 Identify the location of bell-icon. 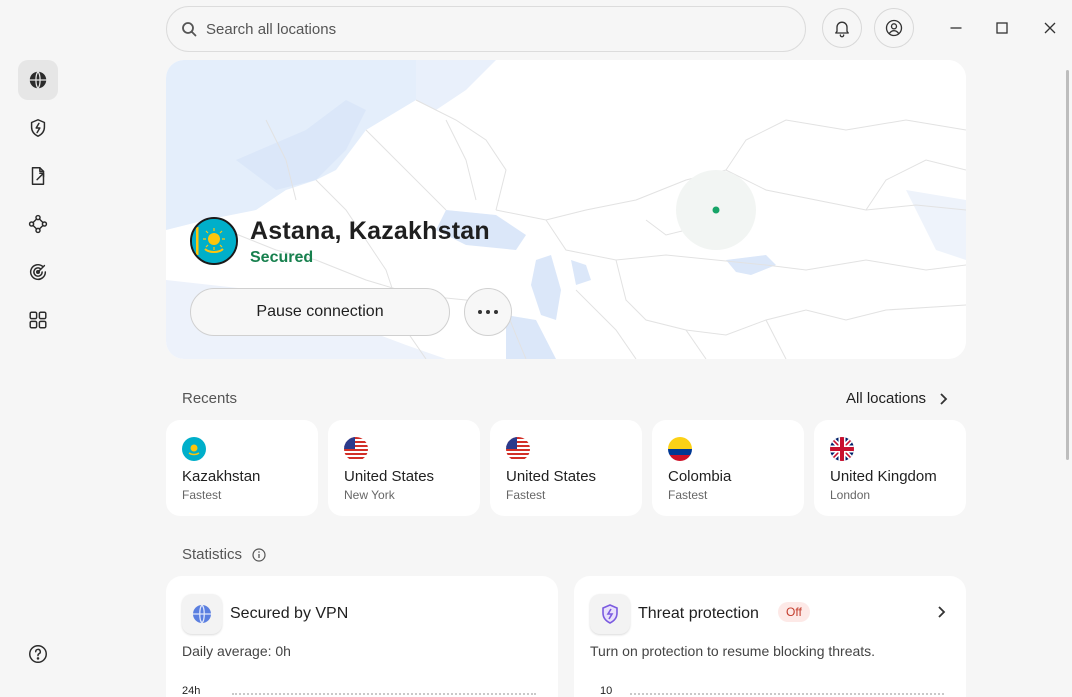
(842, 29).